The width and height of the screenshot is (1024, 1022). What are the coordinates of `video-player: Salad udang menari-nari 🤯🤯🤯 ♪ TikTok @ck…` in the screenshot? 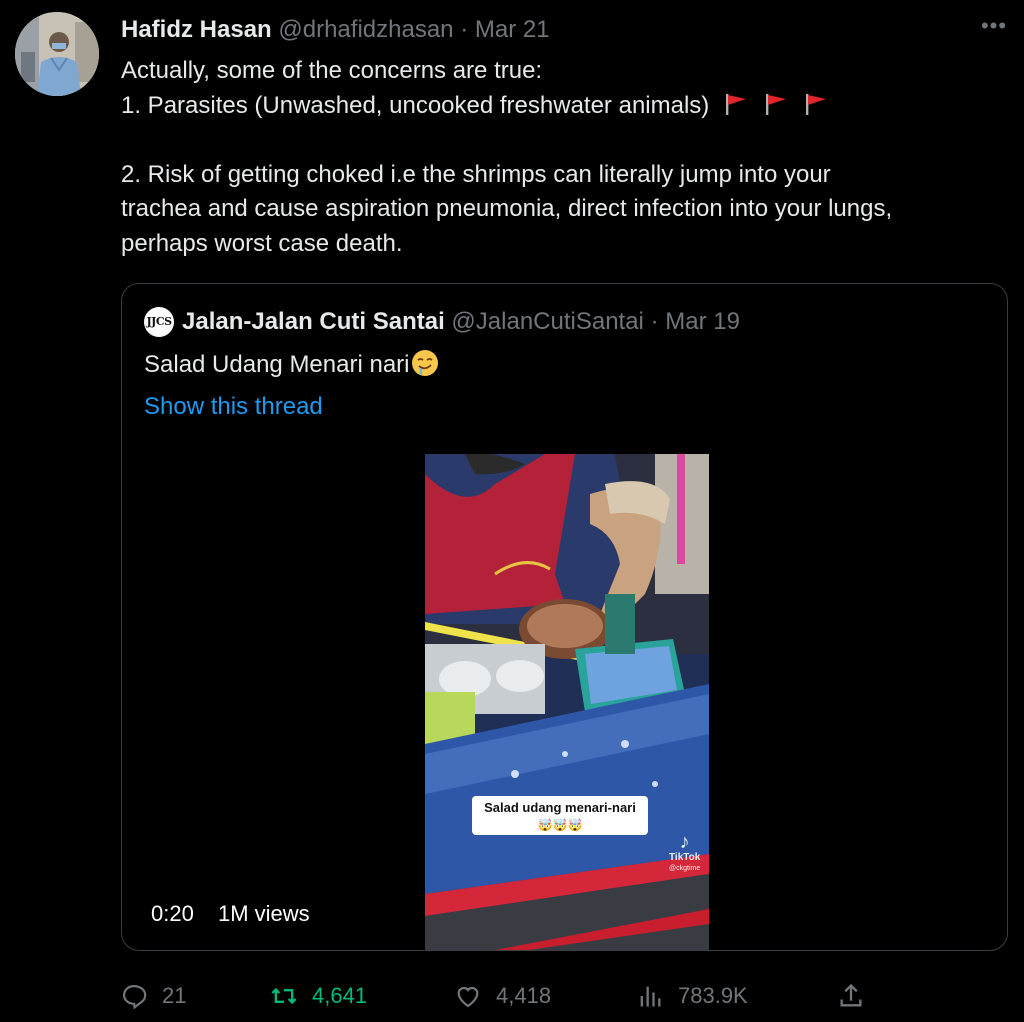 It's located at (567, 702).